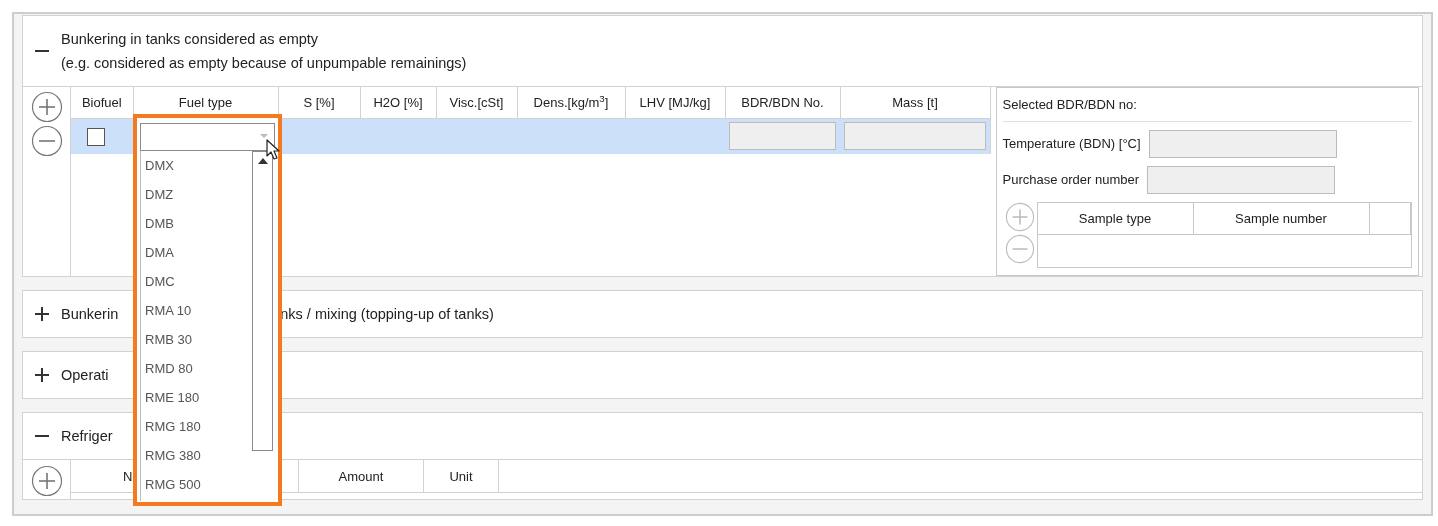 The image size is (1438, 526). Describe the element at coordinates (208, 426) in the screenshot. I see `dropdown-option: RMG 180` at that location.